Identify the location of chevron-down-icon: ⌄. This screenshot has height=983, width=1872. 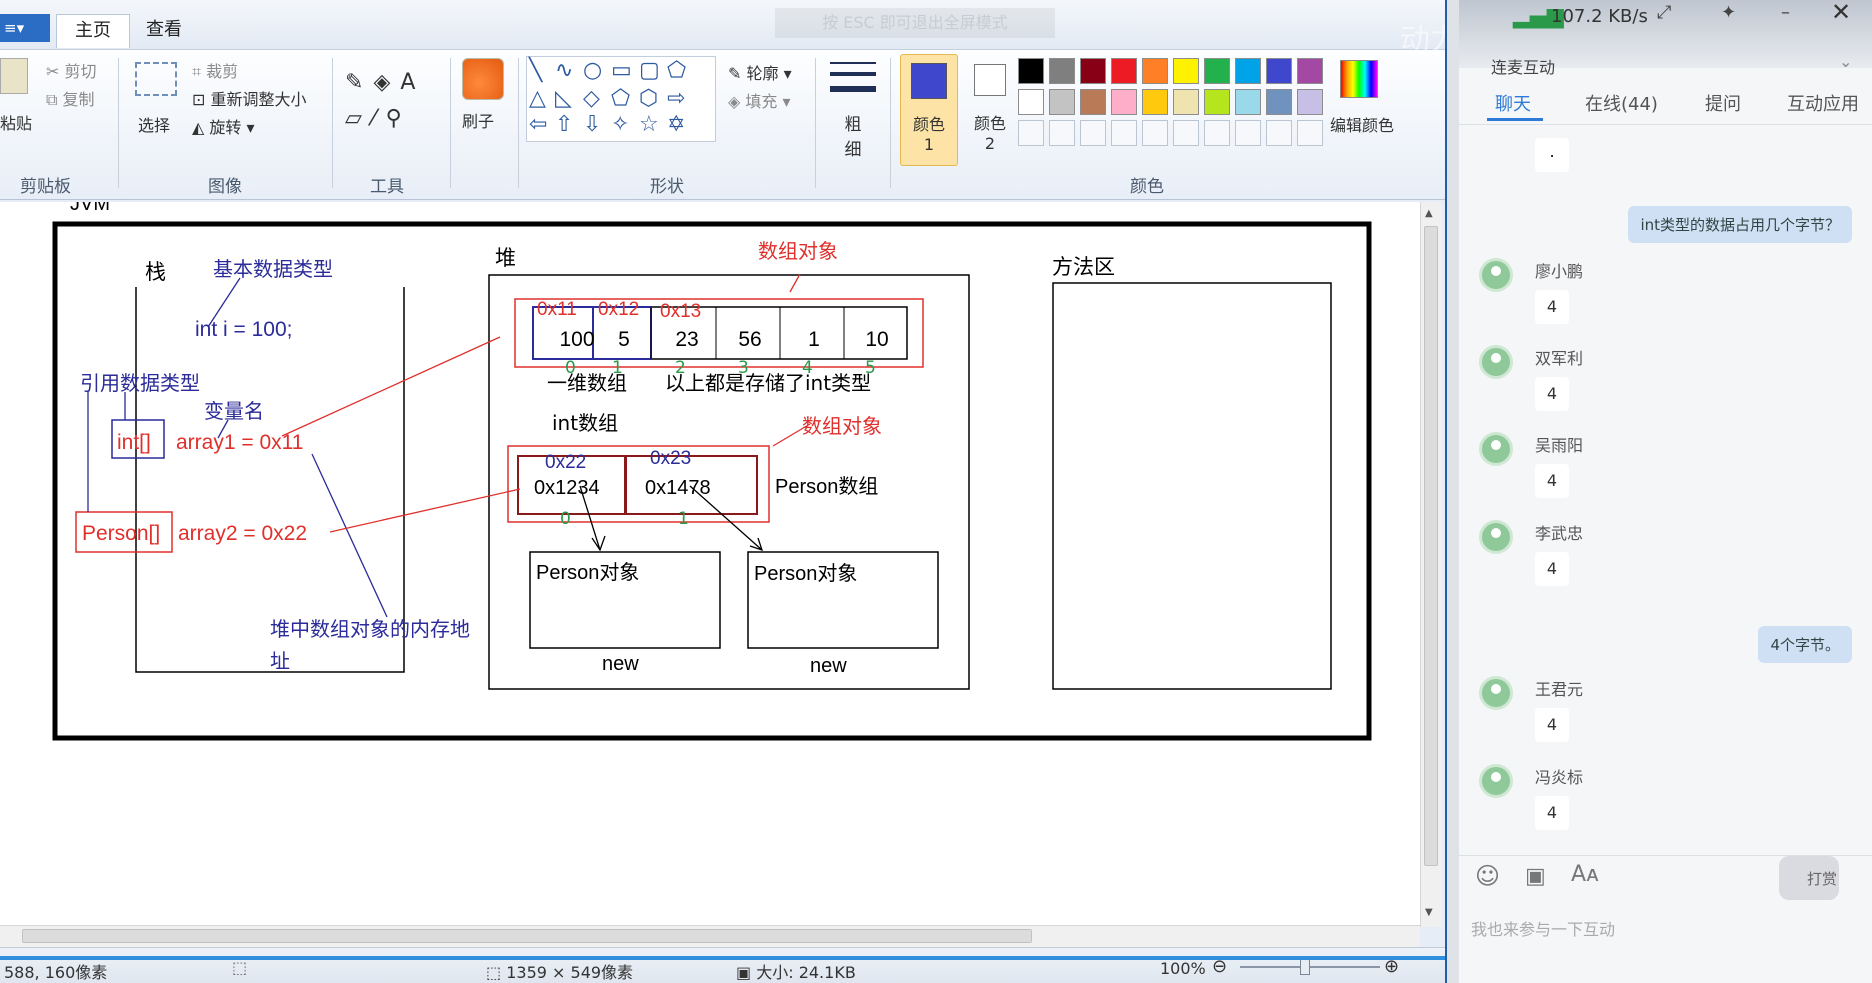
(1845, 61).